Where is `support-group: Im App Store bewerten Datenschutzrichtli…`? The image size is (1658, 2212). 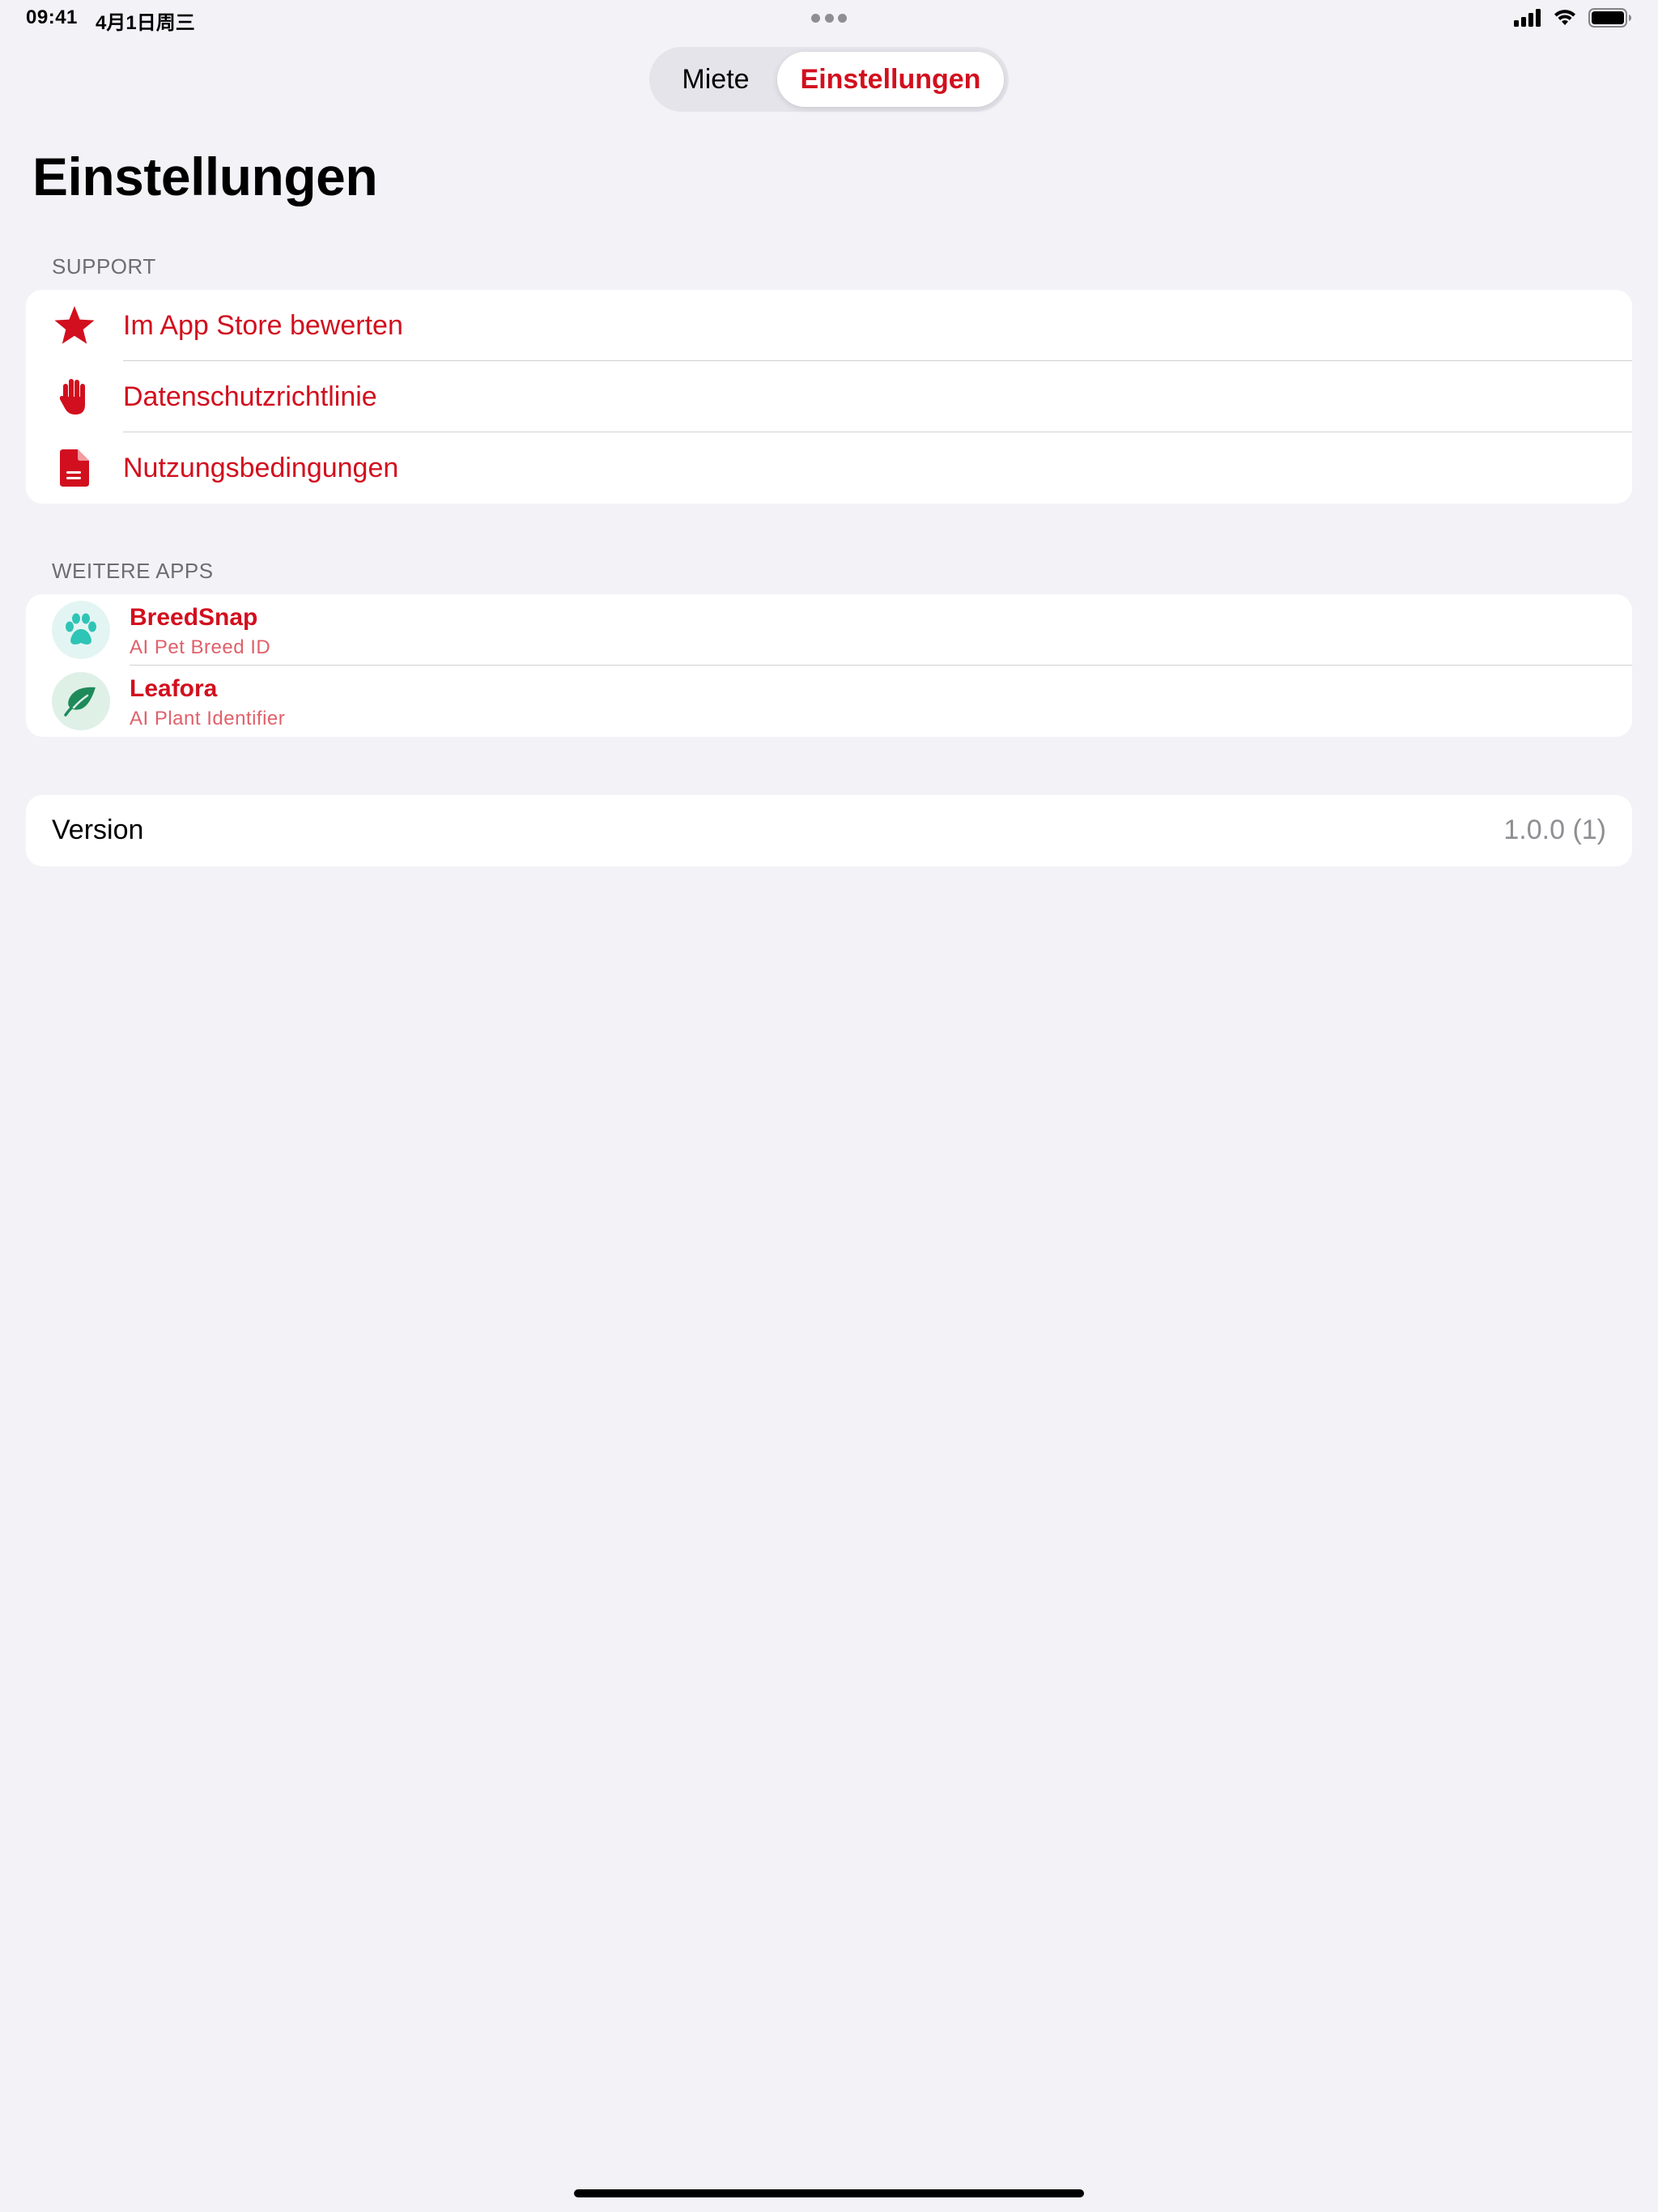
support-group: Im App Store bewerten Datenschutzrichtli… is located at coordinates (829, 397).